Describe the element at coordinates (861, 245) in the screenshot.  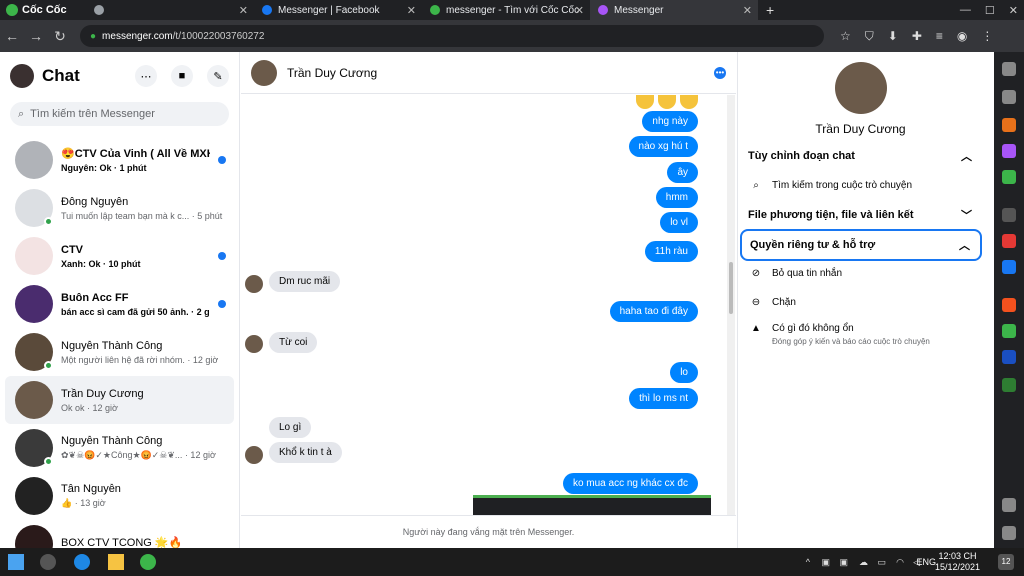
I see `section-privacy-support: Quyền riêng tư & hỗ trợ ︿` at that location.